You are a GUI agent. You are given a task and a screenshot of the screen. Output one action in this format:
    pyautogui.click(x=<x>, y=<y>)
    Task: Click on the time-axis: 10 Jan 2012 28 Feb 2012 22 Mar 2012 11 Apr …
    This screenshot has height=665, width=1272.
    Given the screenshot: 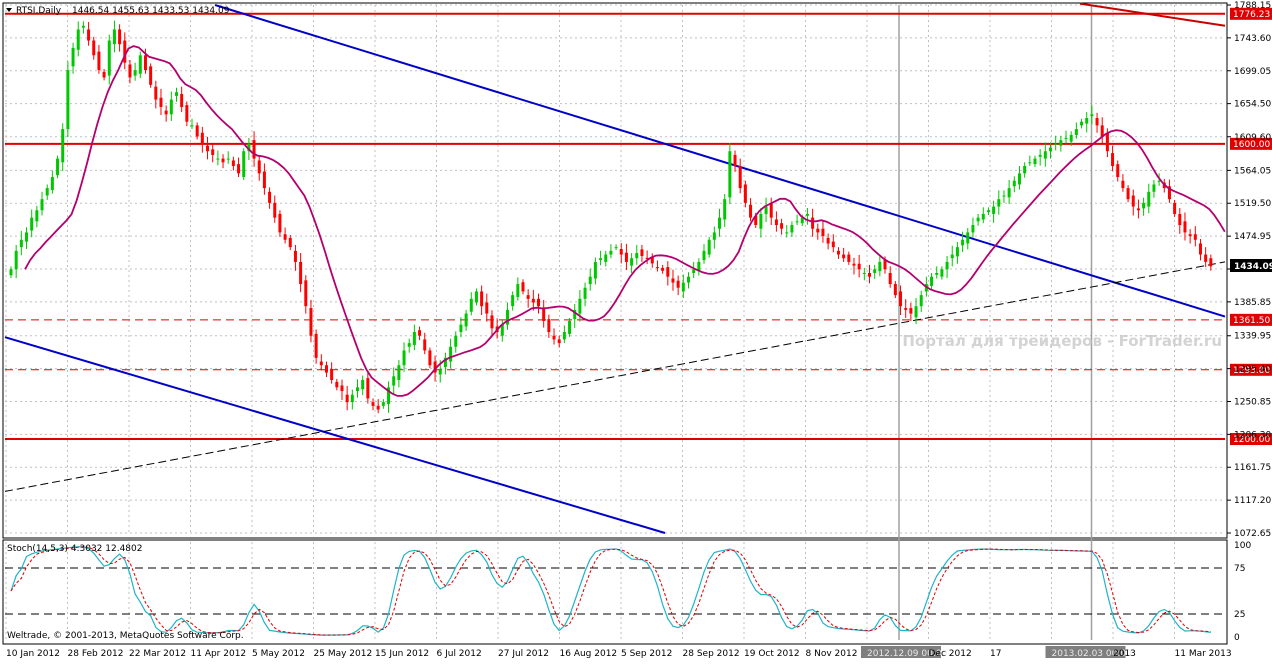 What is the action you would take?
    pyautogui.click(x=619, y=652)
    